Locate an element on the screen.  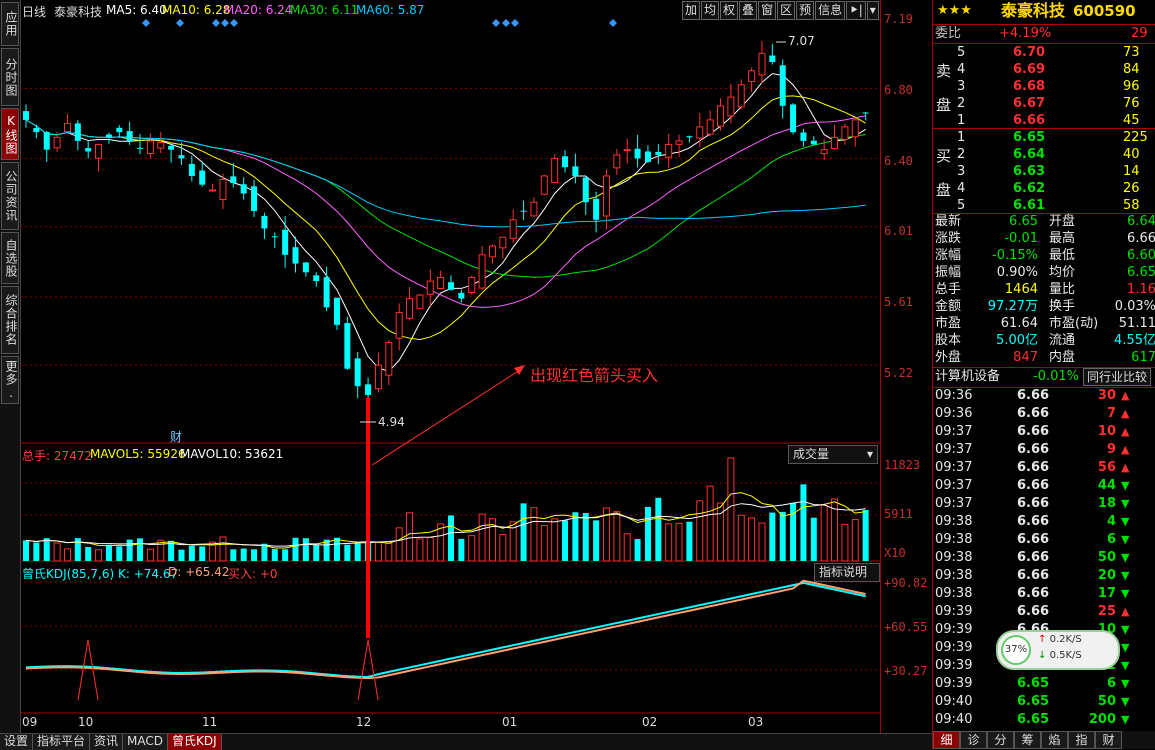
level-price: 6.65 is located at coordinates (1029, 137).